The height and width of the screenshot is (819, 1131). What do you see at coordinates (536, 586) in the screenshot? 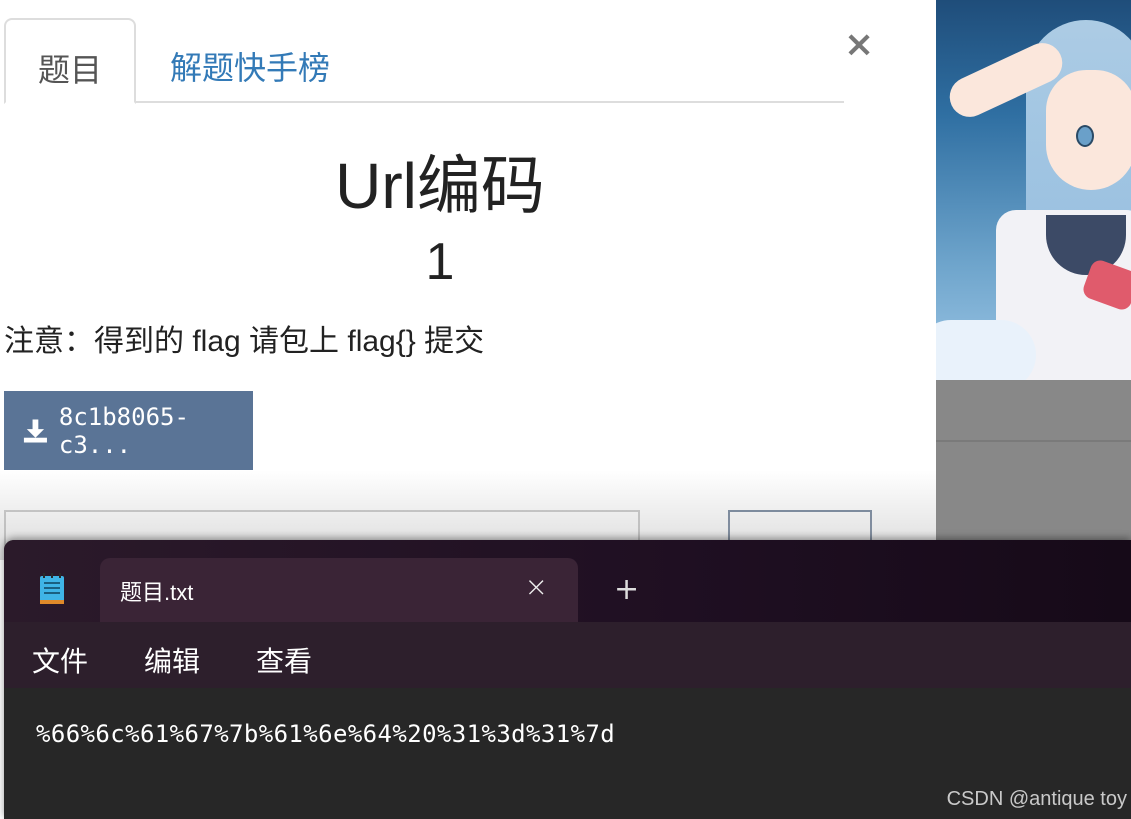
I see `close-tab-icon: ×` at bounding box center [536, 586].